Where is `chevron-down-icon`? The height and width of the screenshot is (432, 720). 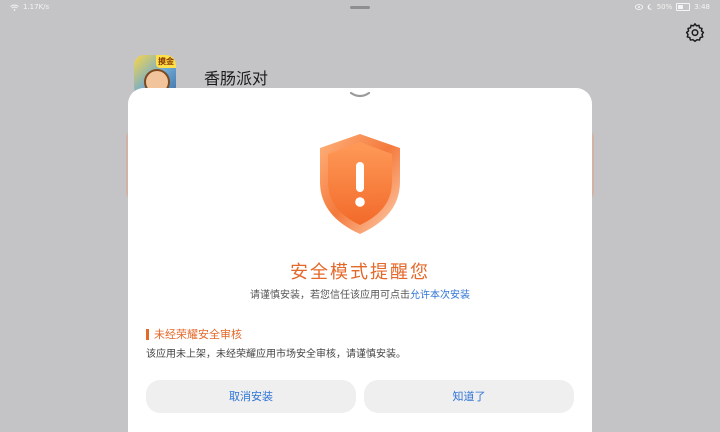 chevron-down-icon is located at coordinates (360, 96).